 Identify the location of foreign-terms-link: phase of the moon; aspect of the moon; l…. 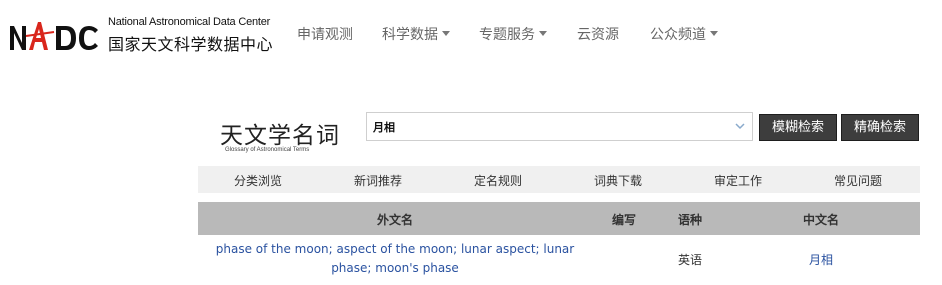
(395, 259).